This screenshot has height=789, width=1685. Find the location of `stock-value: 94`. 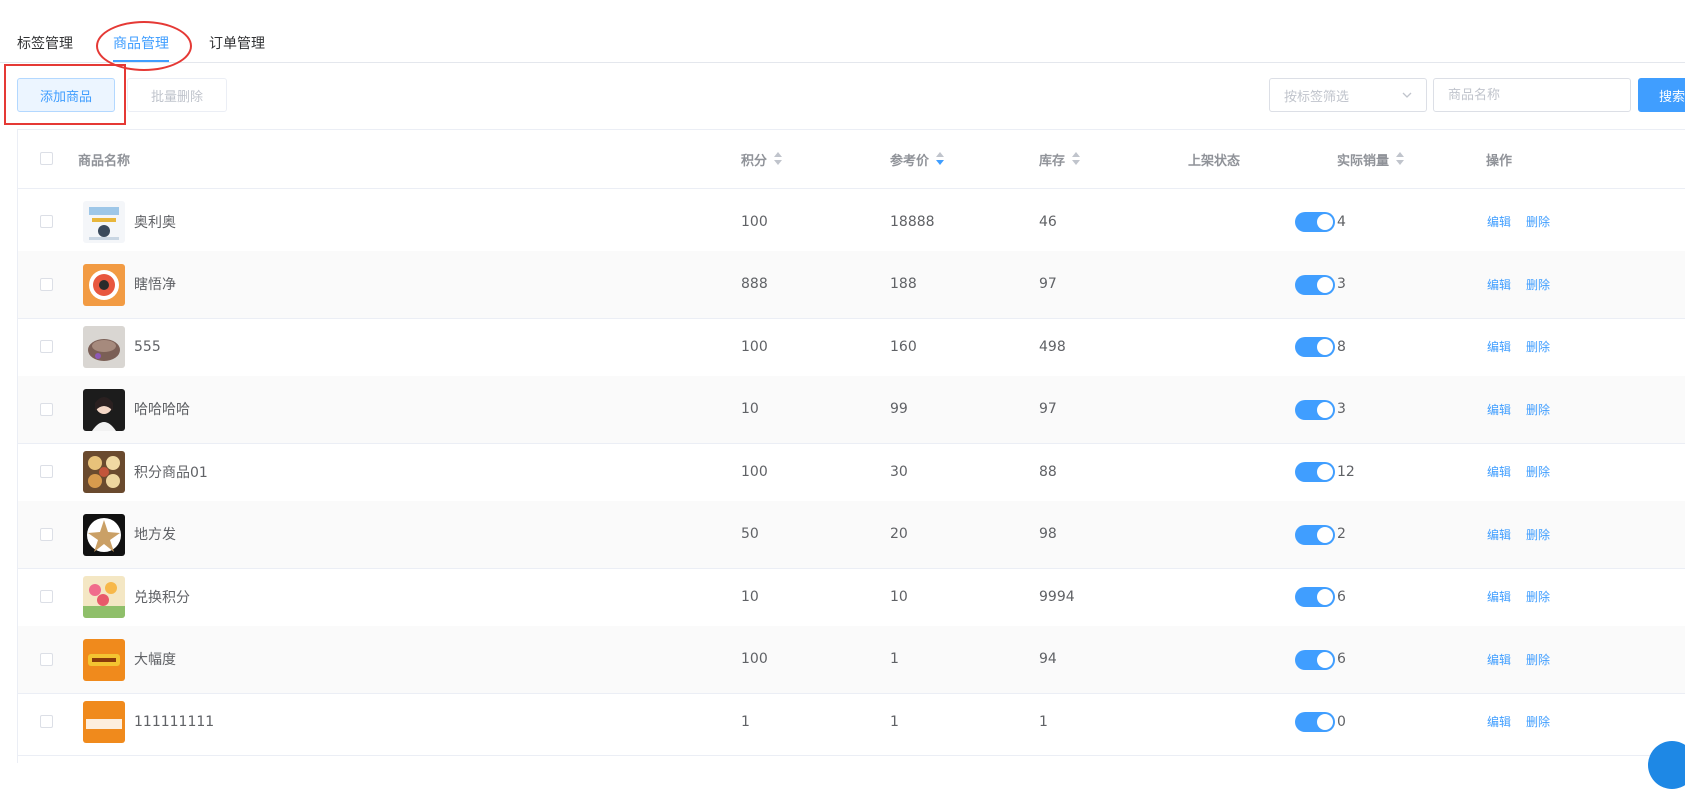

stock-value: 94 is located at coordinates (1048, 659).